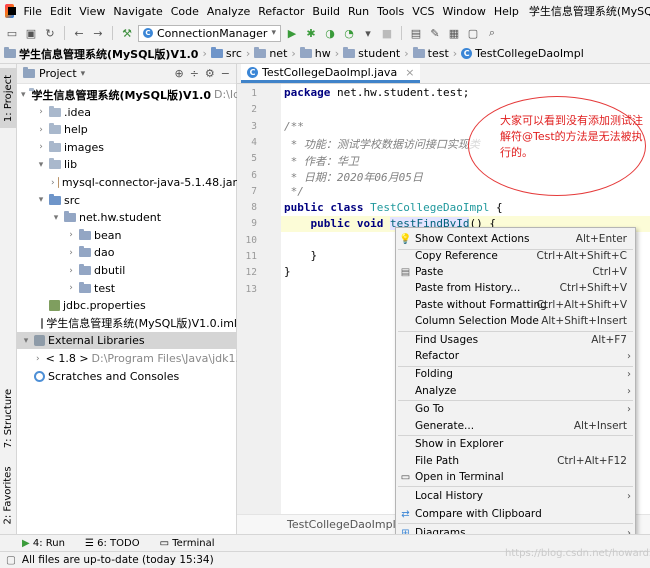 Image resolution: width=650 pixels, height=568 pixels. What do you see at coordinates (127, 217) in the screenshot?
I see `tree-item: ▾ net.hw.student` at bounding box center [127, 217].